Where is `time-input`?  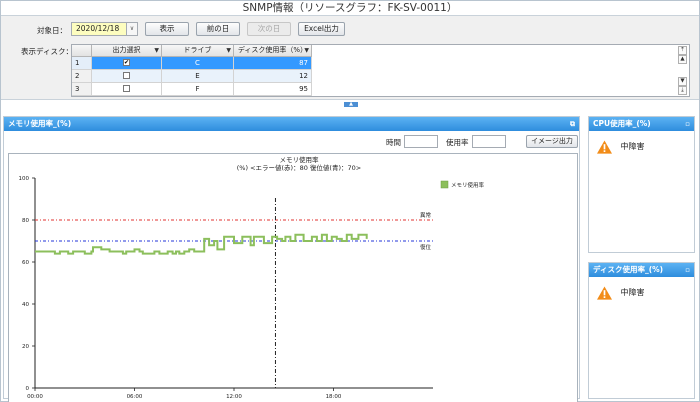 time-input is located at coordinates (421, 141).